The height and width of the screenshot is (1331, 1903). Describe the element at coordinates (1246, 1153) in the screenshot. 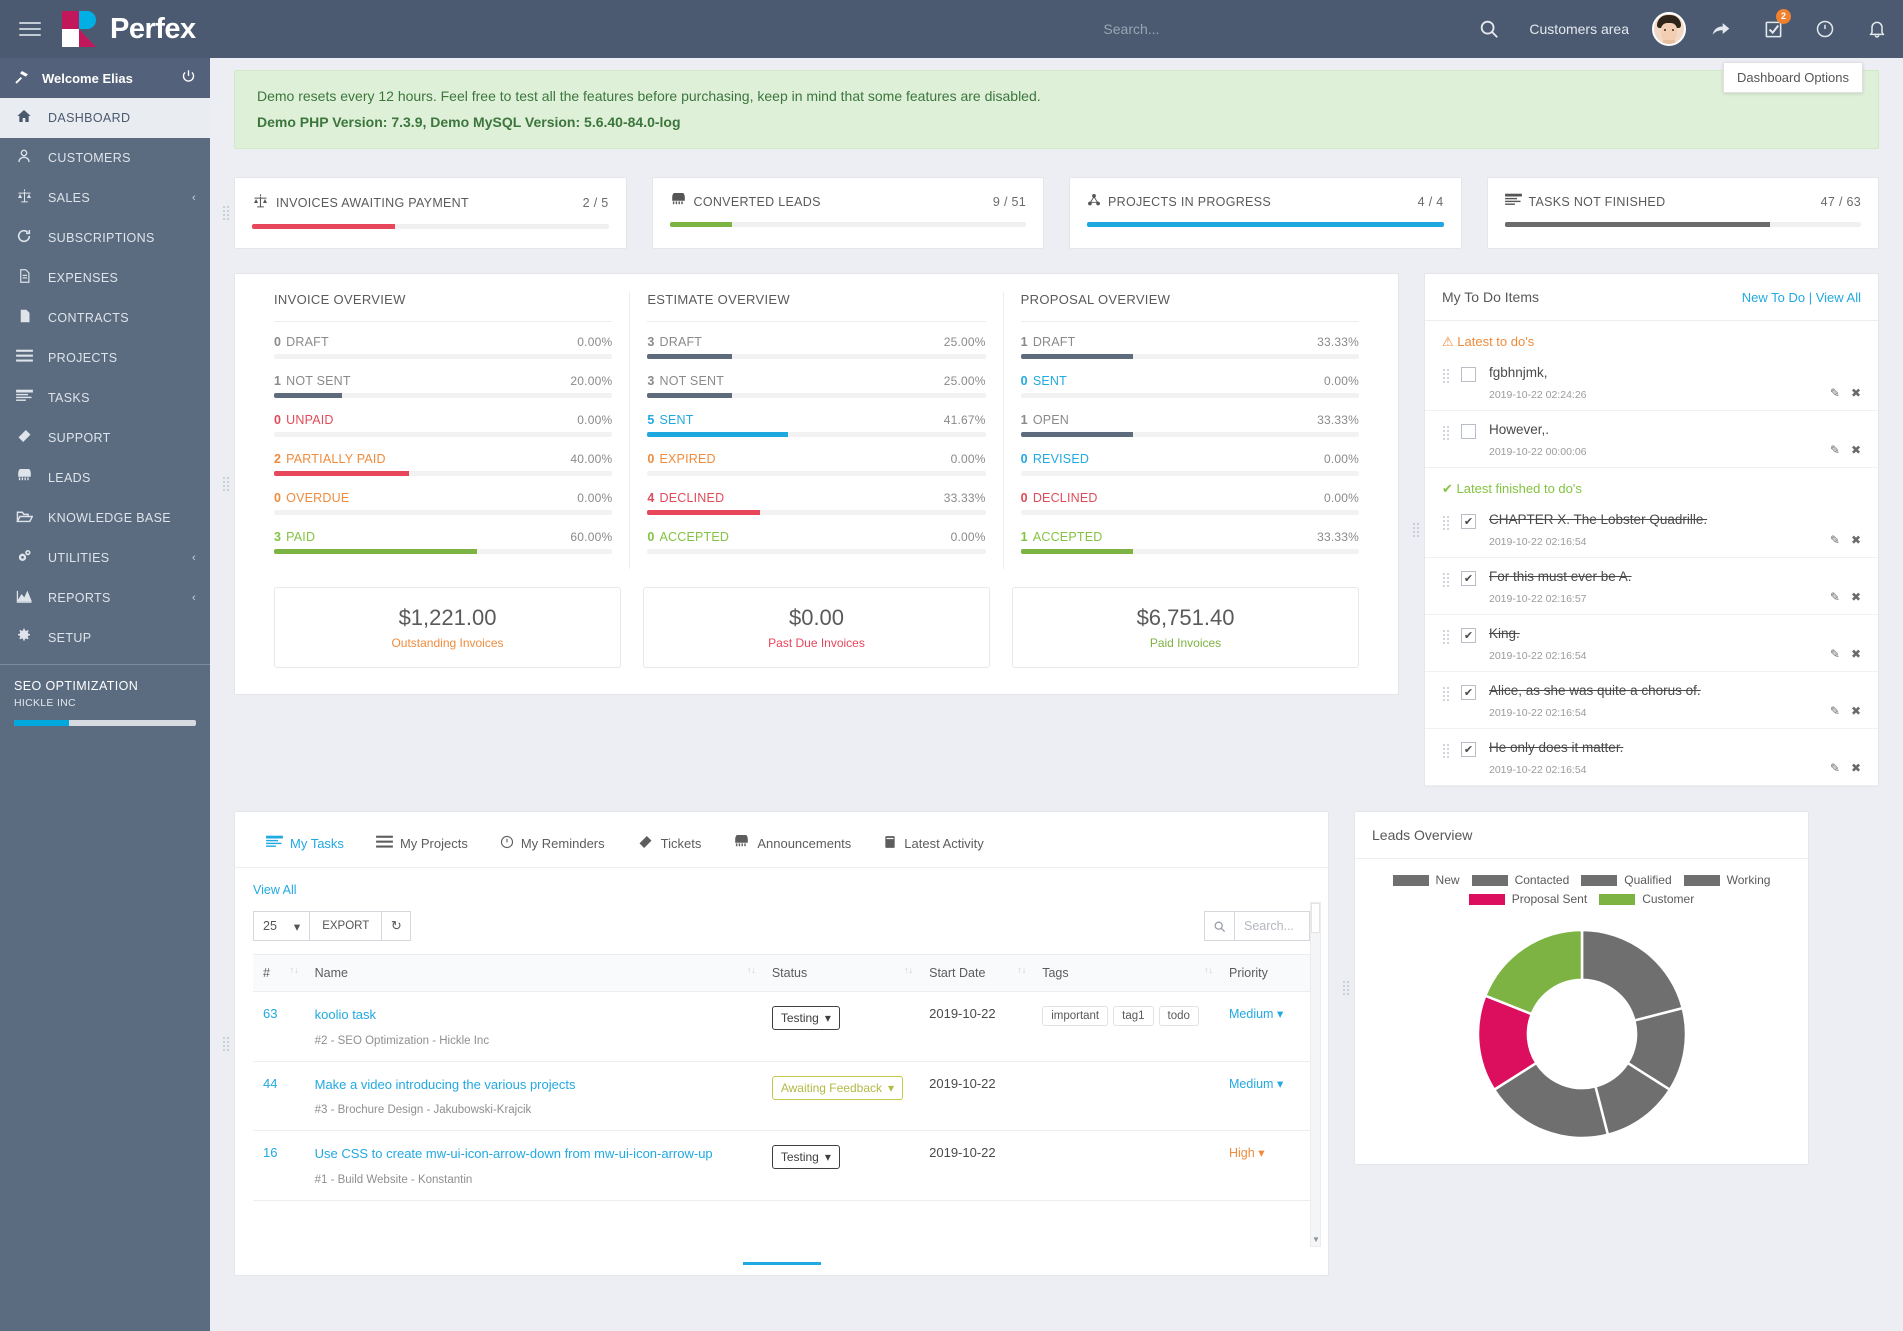

I see `priority-dropdown: High ▾` at that location.